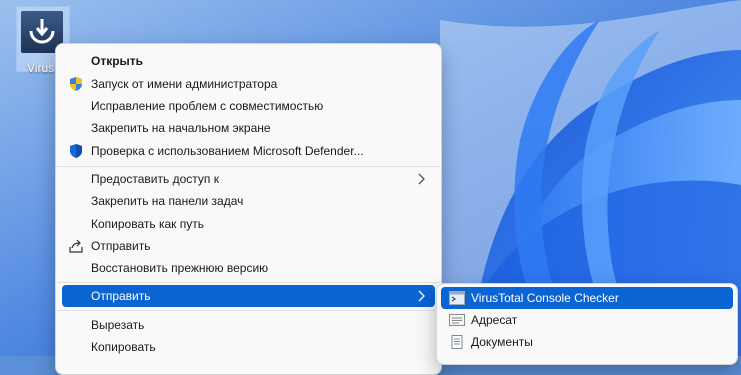 The image size is (741, 375). What do you see at coordinates (76, 84) in the screenshot?
I see `uac-shield-icon` at bounding box center [76, 84].